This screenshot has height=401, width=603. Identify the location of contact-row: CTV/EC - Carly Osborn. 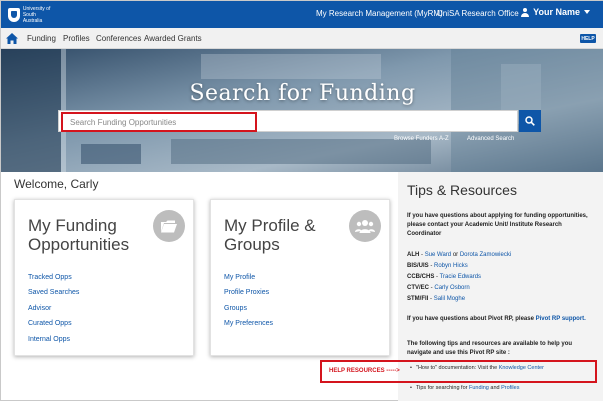
(438, 288).